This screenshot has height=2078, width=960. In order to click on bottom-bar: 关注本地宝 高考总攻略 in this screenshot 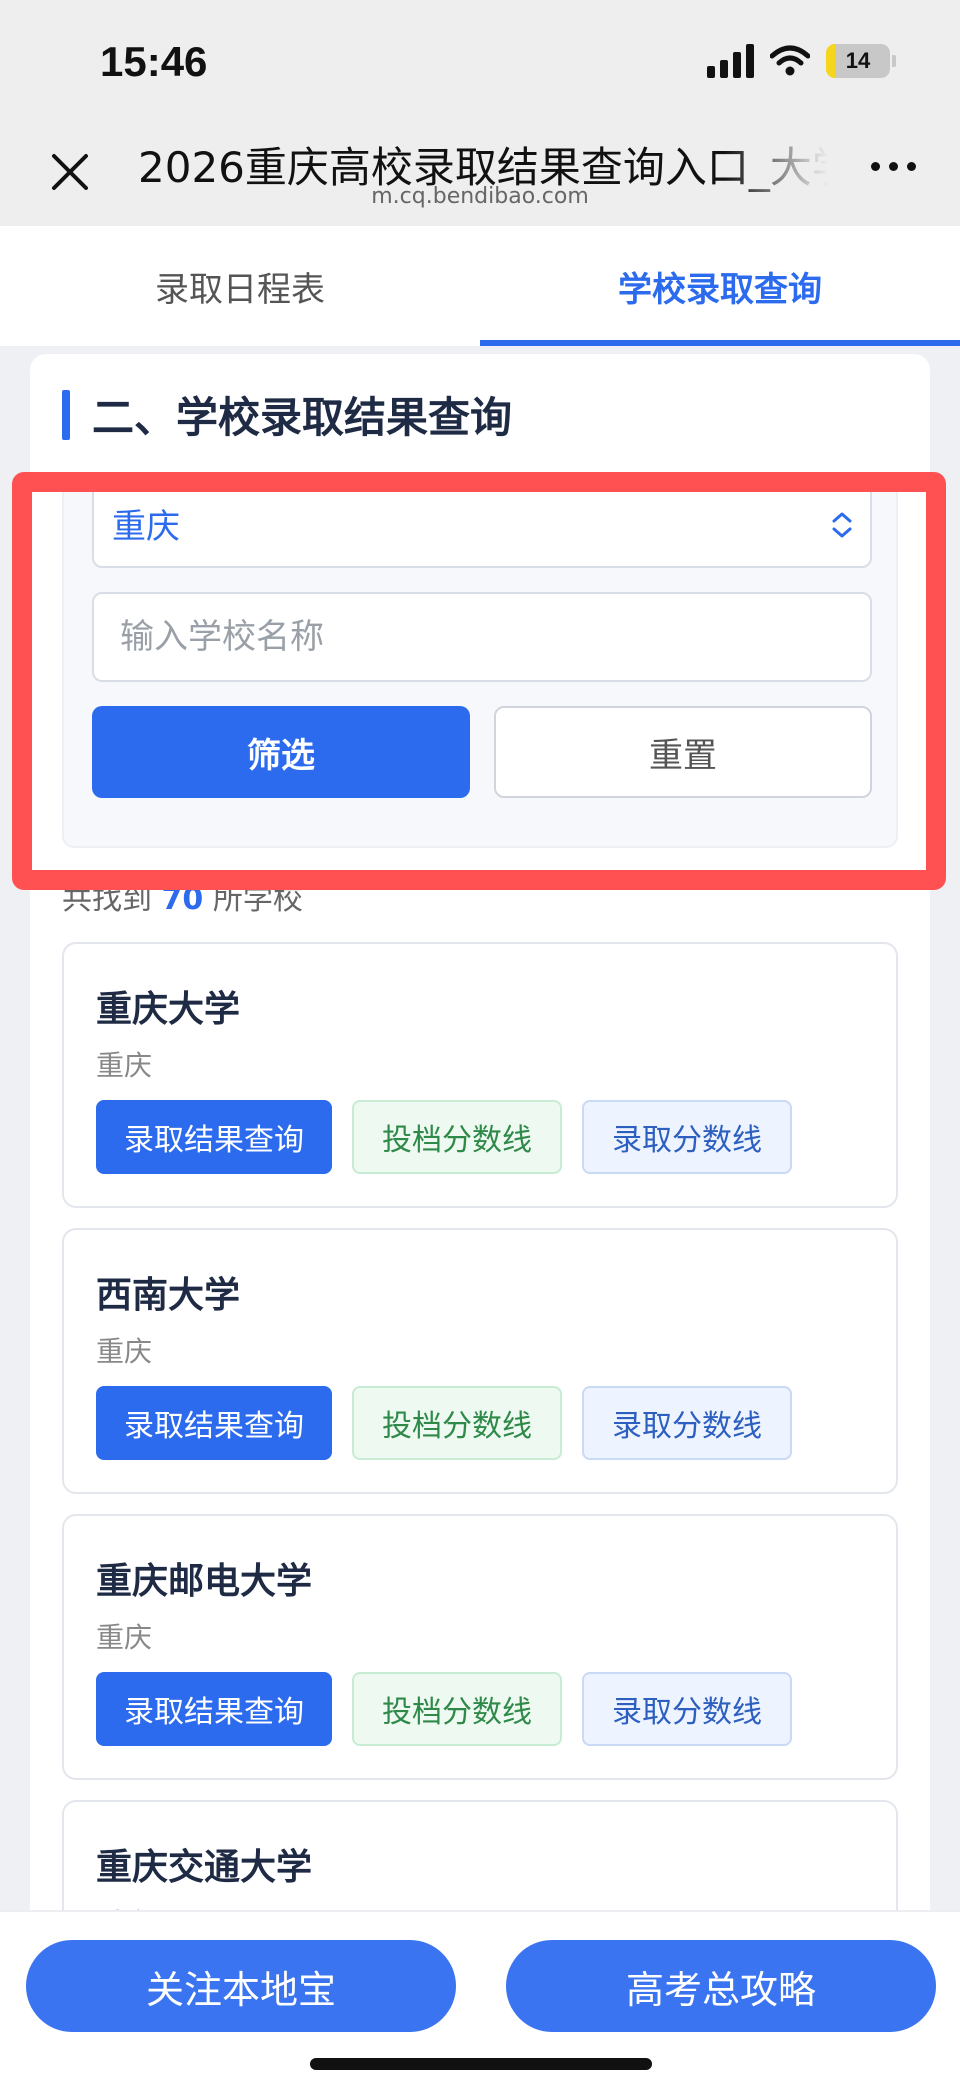, I will do `click(480, 1994)`.